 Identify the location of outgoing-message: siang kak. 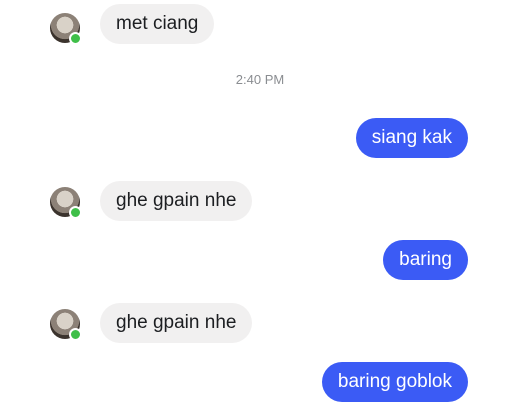
(411, 138).